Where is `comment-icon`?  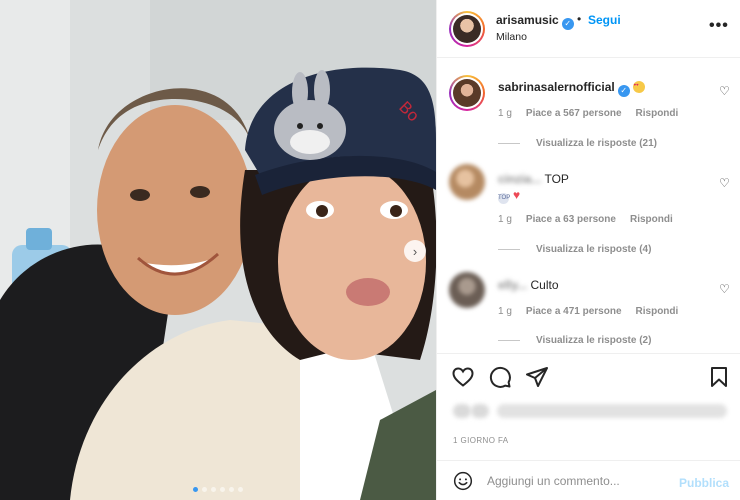
comment-icon is located at coordinates (500, 377).